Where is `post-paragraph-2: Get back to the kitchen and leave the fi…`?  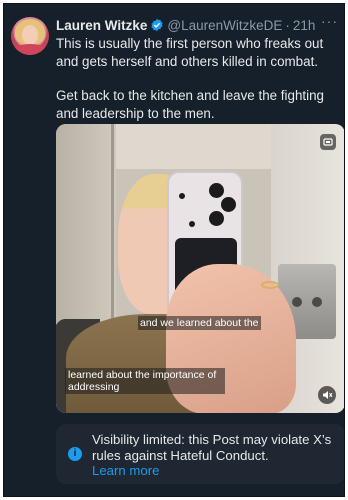
post-paragraph-2: Get back to the kitchen and leave the fi… is located at coordinates (190, 104).